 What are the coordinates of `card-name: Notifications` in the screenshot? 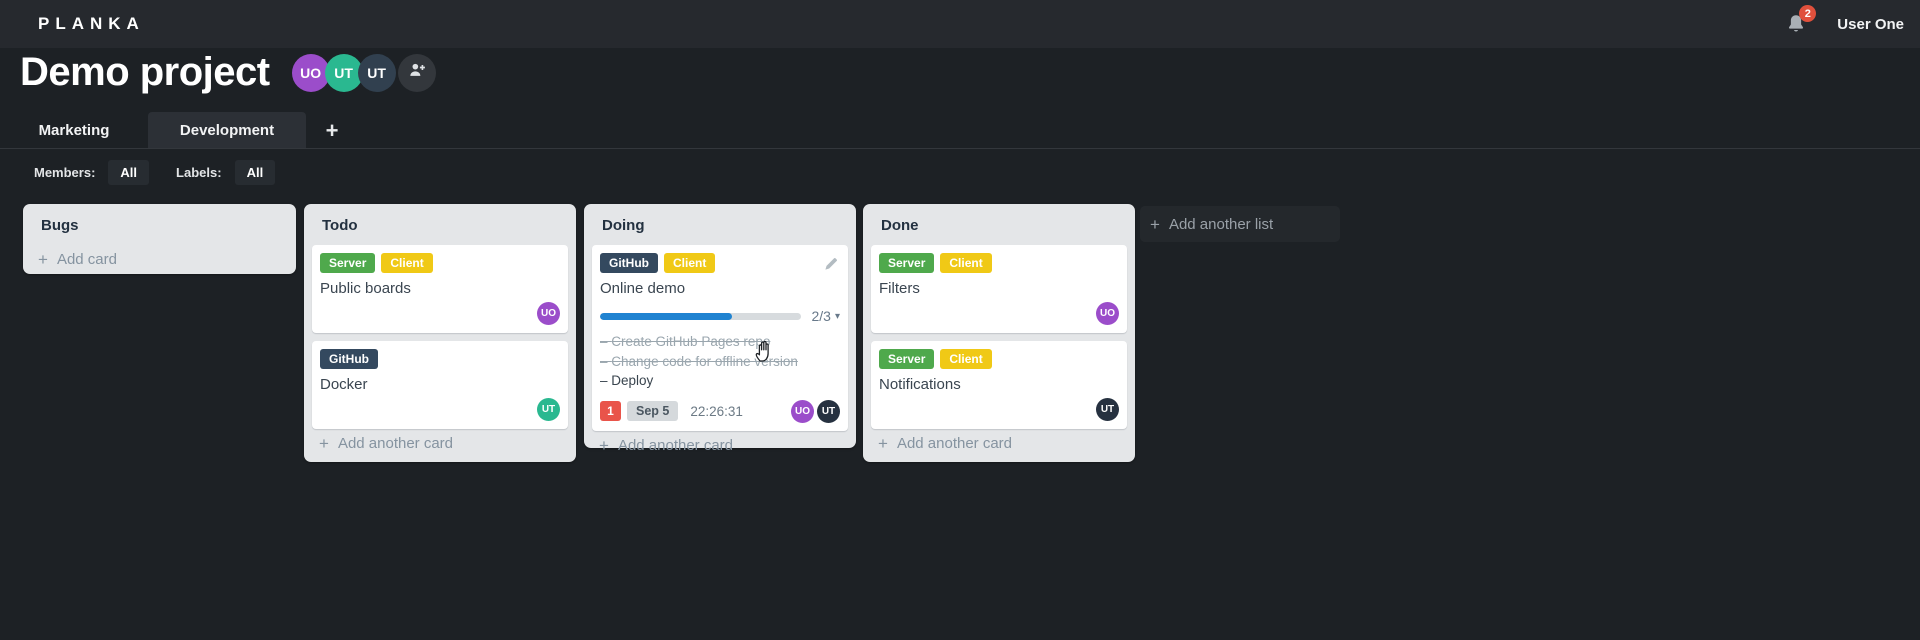 It's located at (920, 384).